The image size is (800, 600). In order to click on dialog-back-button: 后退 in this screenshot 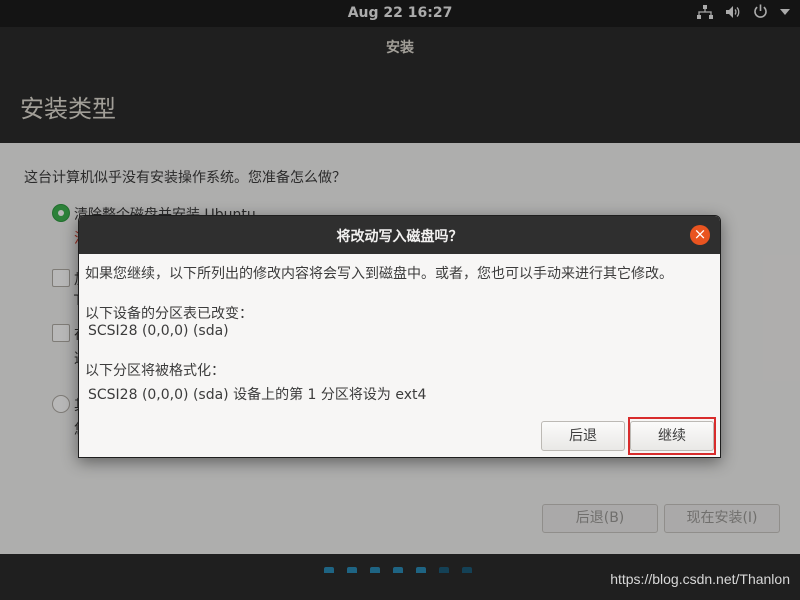, I will do `click(583, 436)`.